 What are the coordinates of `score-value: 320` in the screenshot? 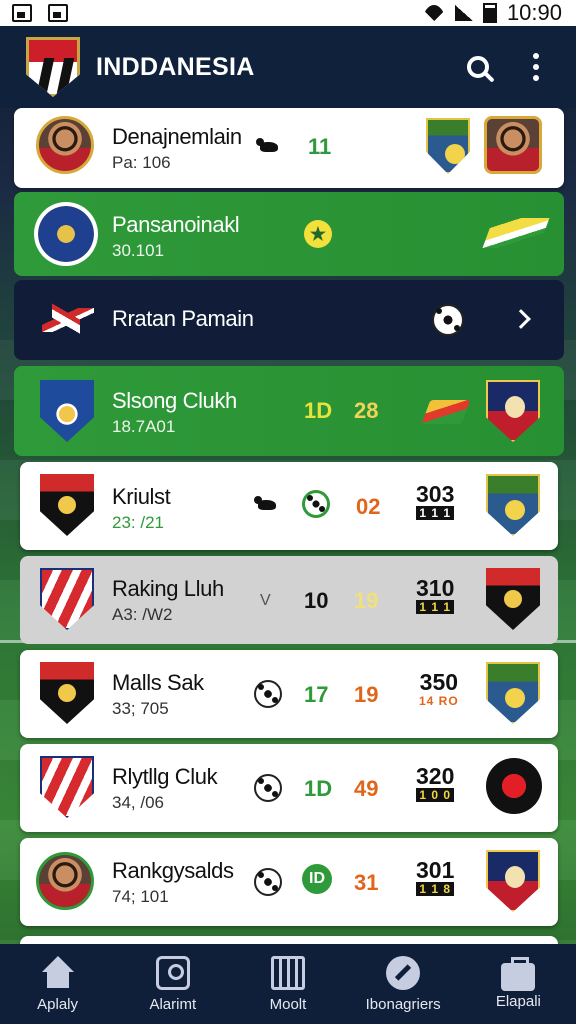 It's located at (435, 776).